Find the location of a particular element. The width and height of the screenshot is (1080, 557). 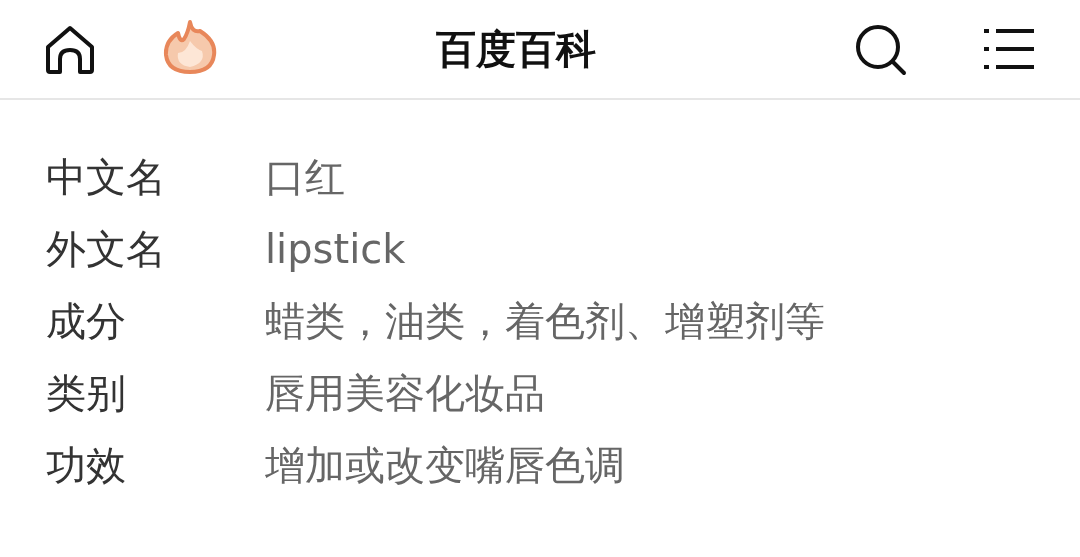

field-label: 外文名 is located at coordinates (106, 249).